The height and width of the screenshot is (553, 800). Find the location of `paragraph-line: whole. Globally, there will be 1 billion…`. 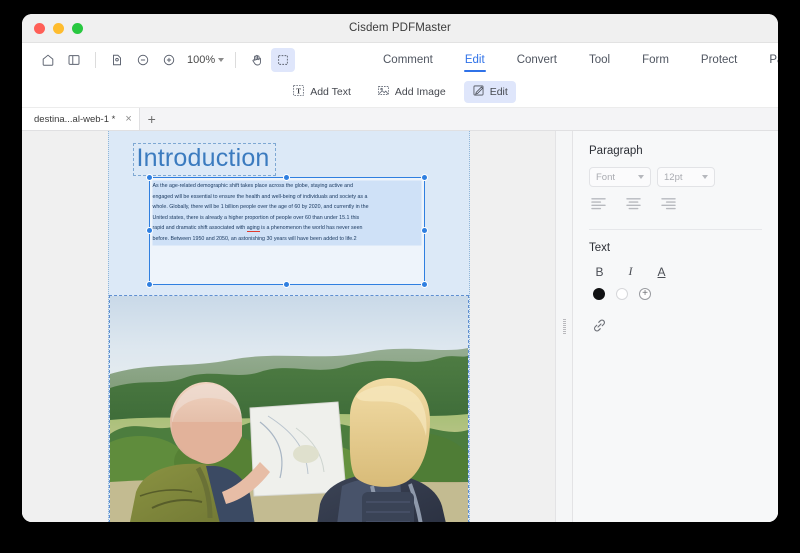

paragraph-line: whole. Globally, there will be 1 billion… is located at coordinates (286, 207).